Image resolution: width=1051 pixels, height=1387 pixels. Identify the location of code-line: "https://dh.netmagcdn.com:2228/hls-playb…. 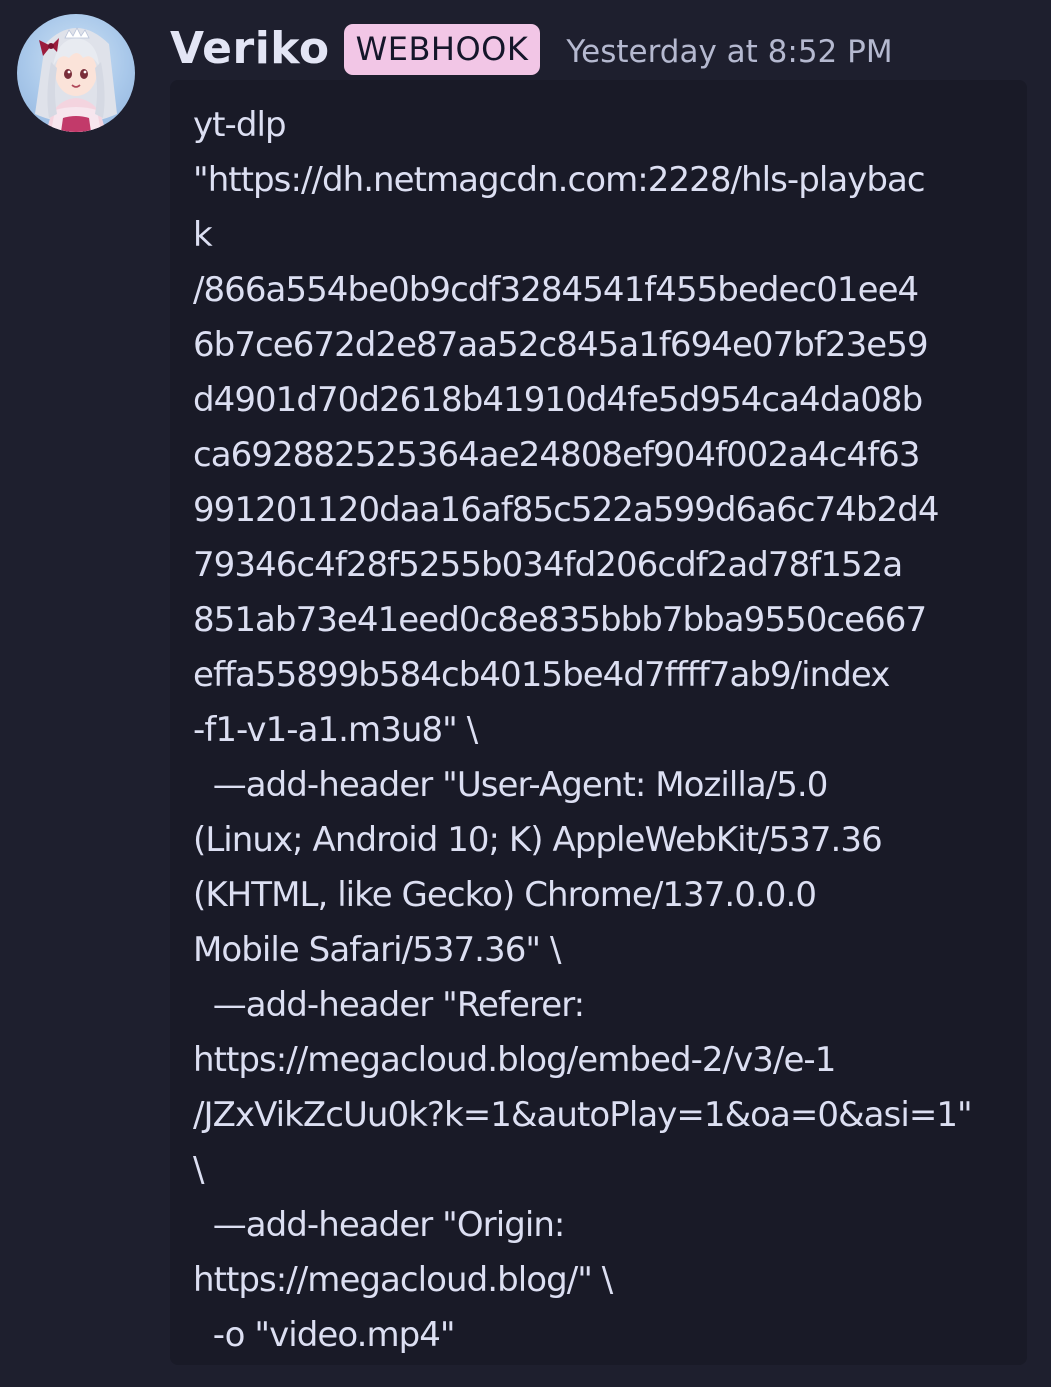
(559, 180).